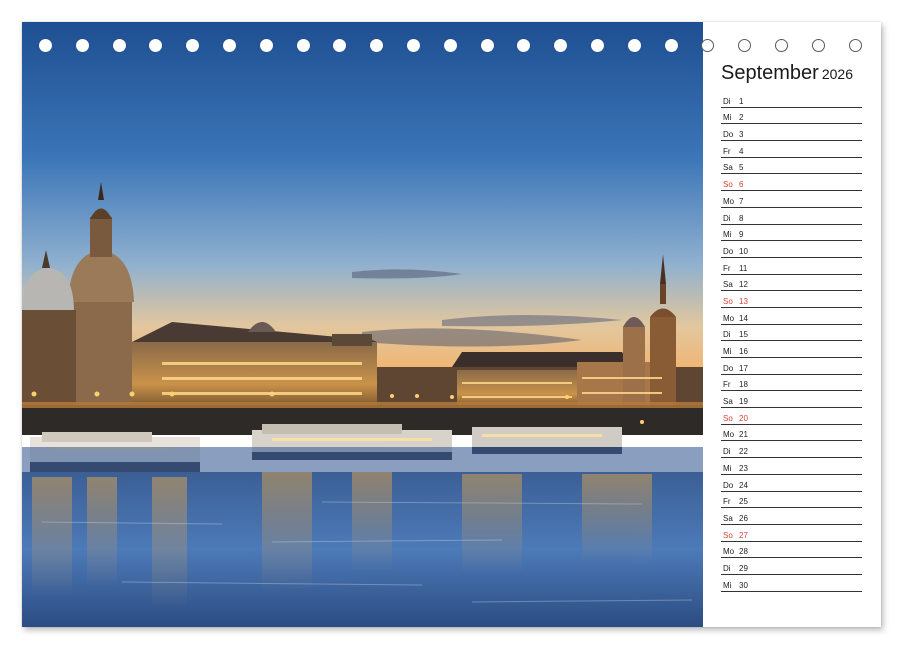 Image resolution: width=902 pixels, height=648 pixels. Describe the element at coordinates (791, 166) in the screenshot. I see `day-row: Sa 5` at that location.